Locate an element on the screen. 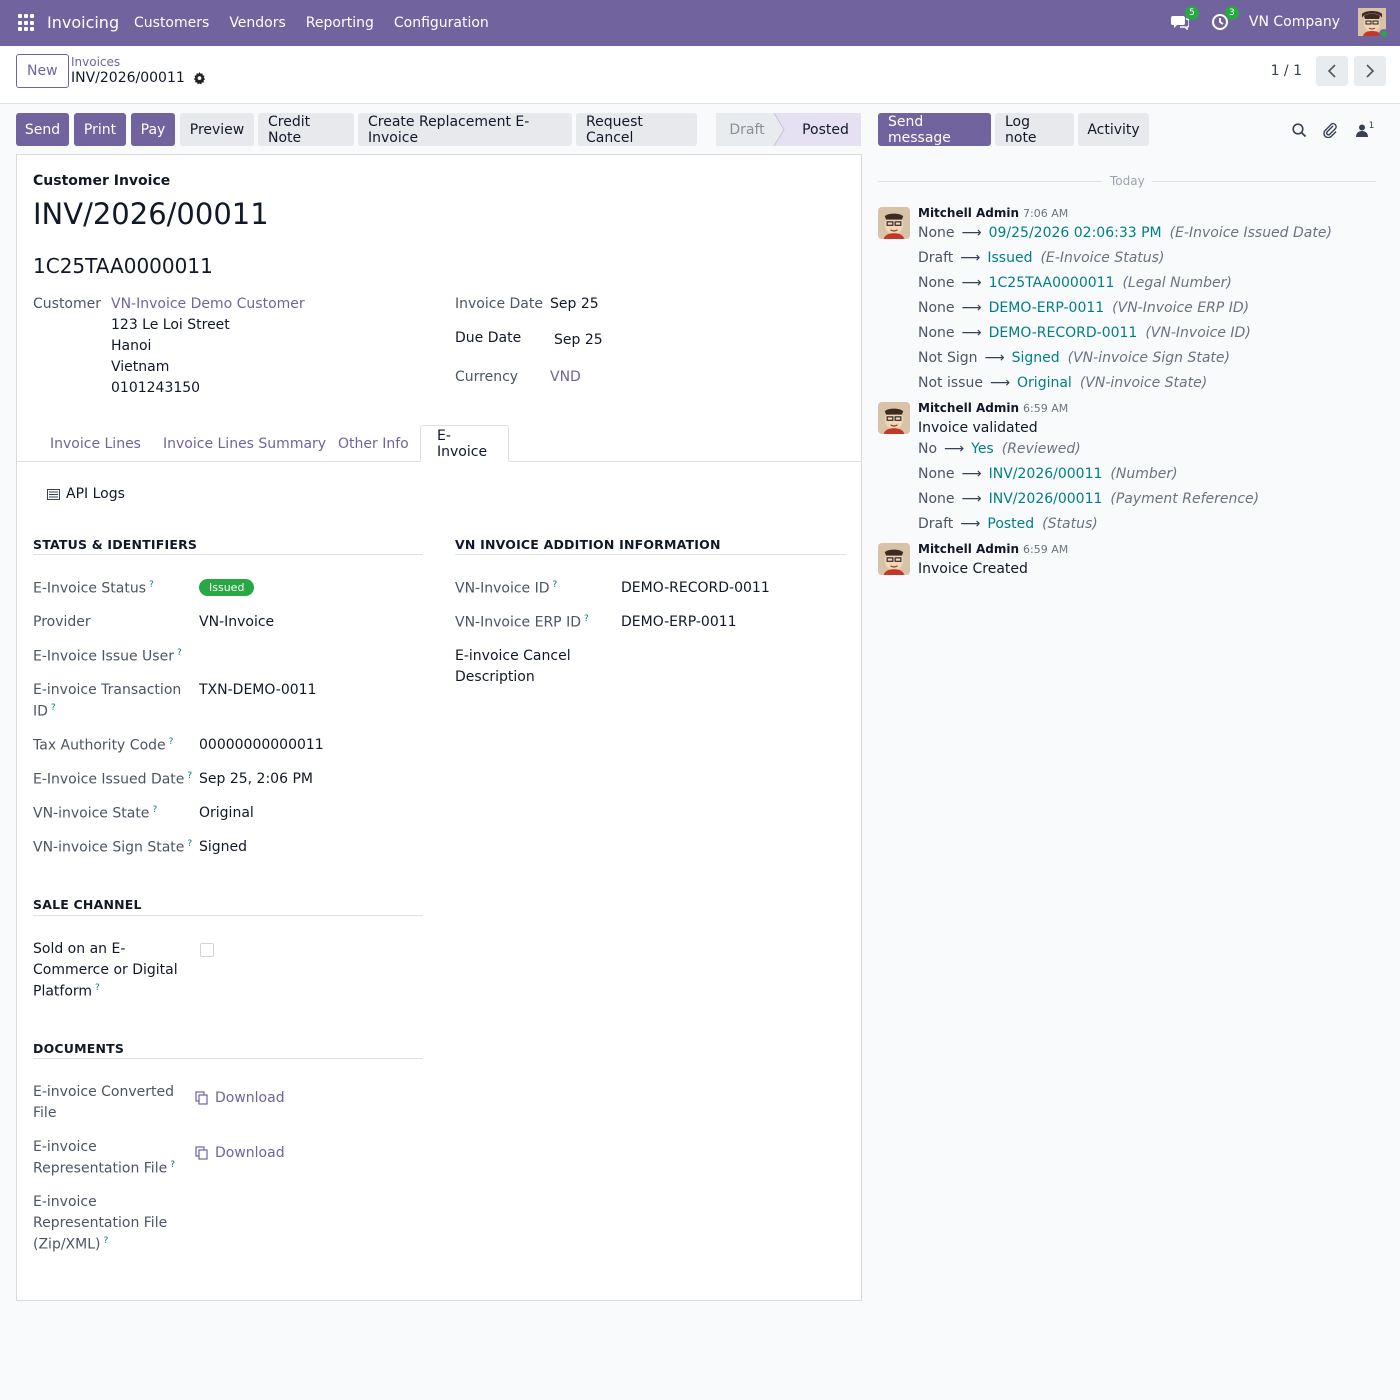 This screenshot has width=1400, height=1400. preview-button: Preview is located at coordinates (217, 129).